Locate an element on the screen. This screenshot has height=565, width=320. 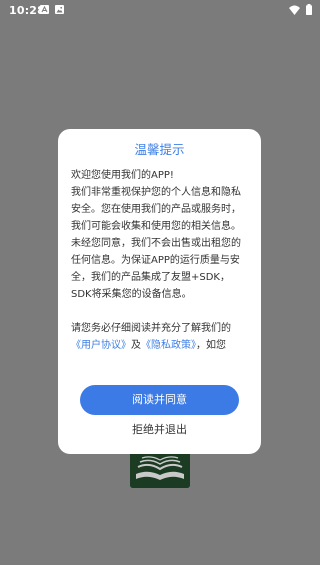
dialog-paragraph-2: 请您务必仔细阅读并充分了解我们的《用户协议》及《隐私政策》，如您 is located at coordinates (160, 337).